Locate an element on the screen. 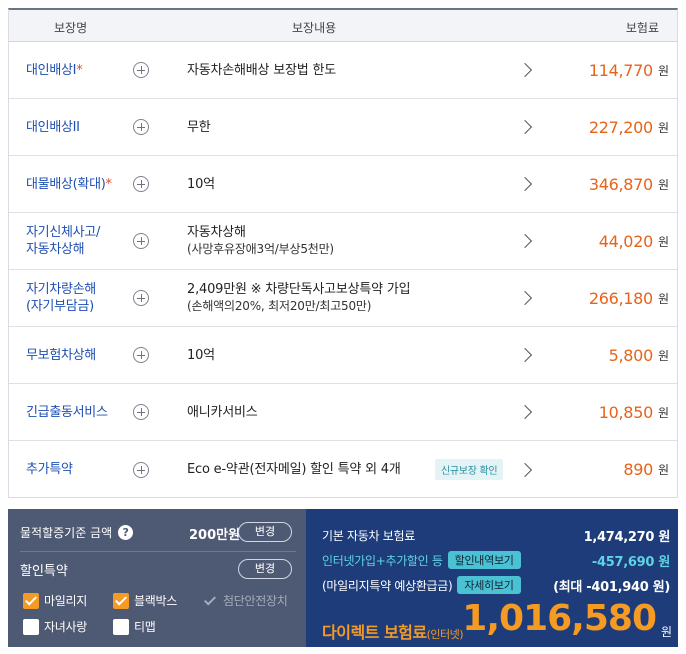 The width and height of the screenshot is (686, 654). mileage-details-button: 자세히보기 is located at coordinates (489, 585).